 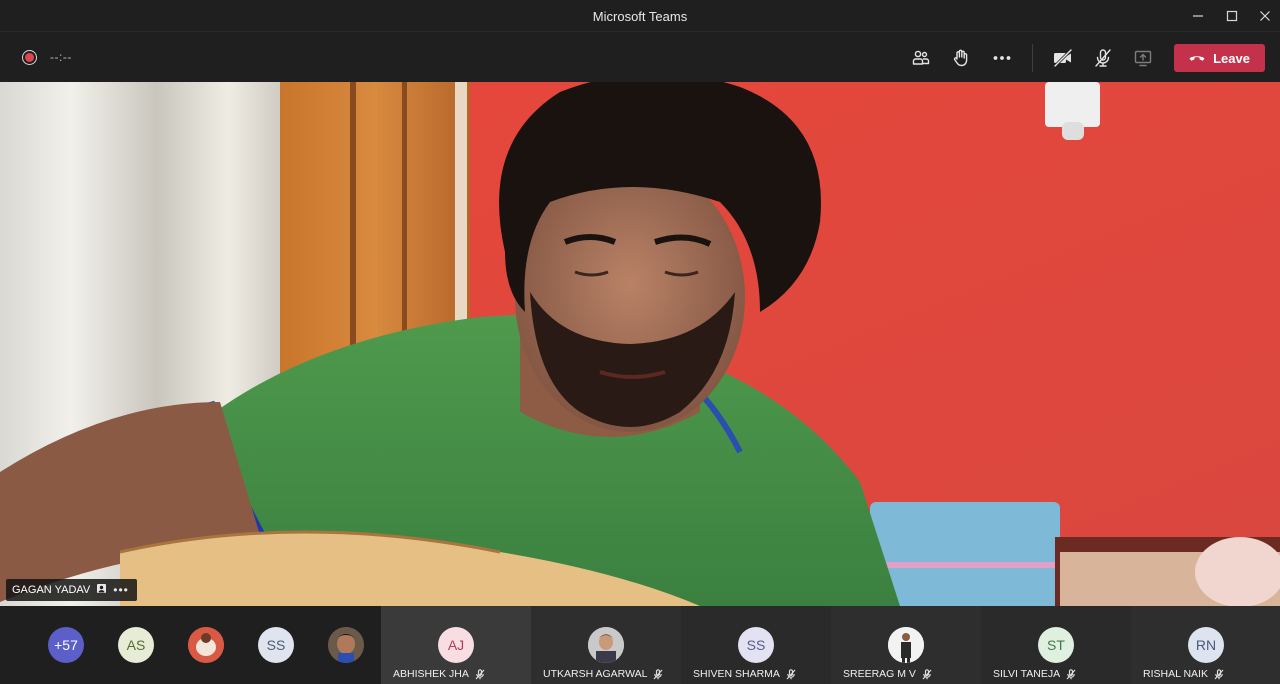 I want to click on participant-avatar-as: AS, so click(x=136, y=645).